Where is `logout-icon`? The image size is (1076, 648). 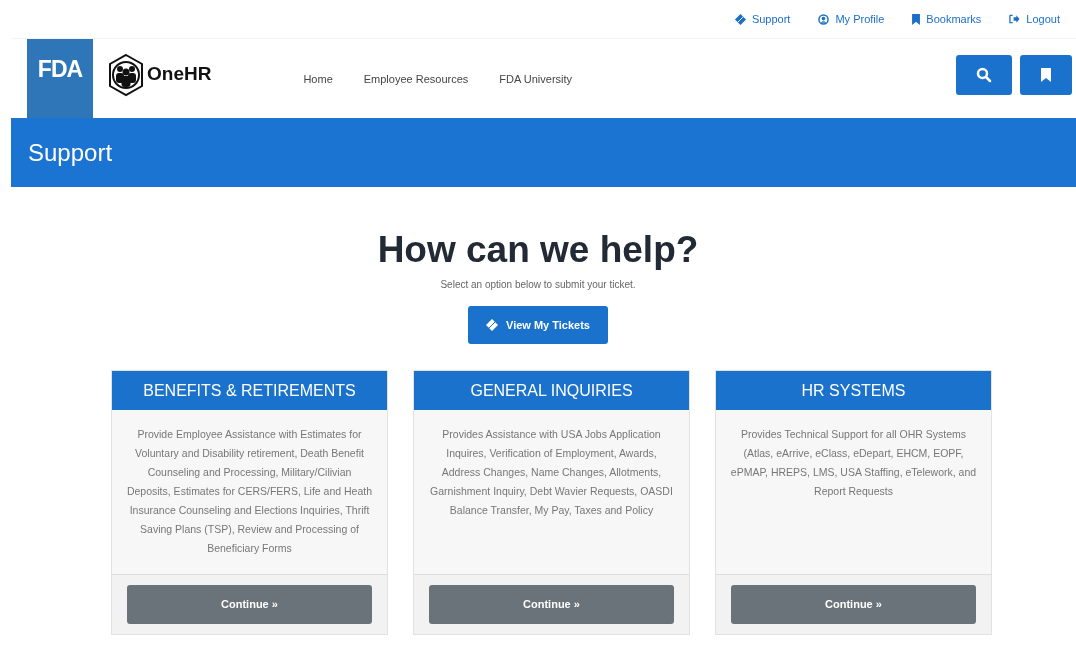
logout-icon is located at coordinates (1015, 19).